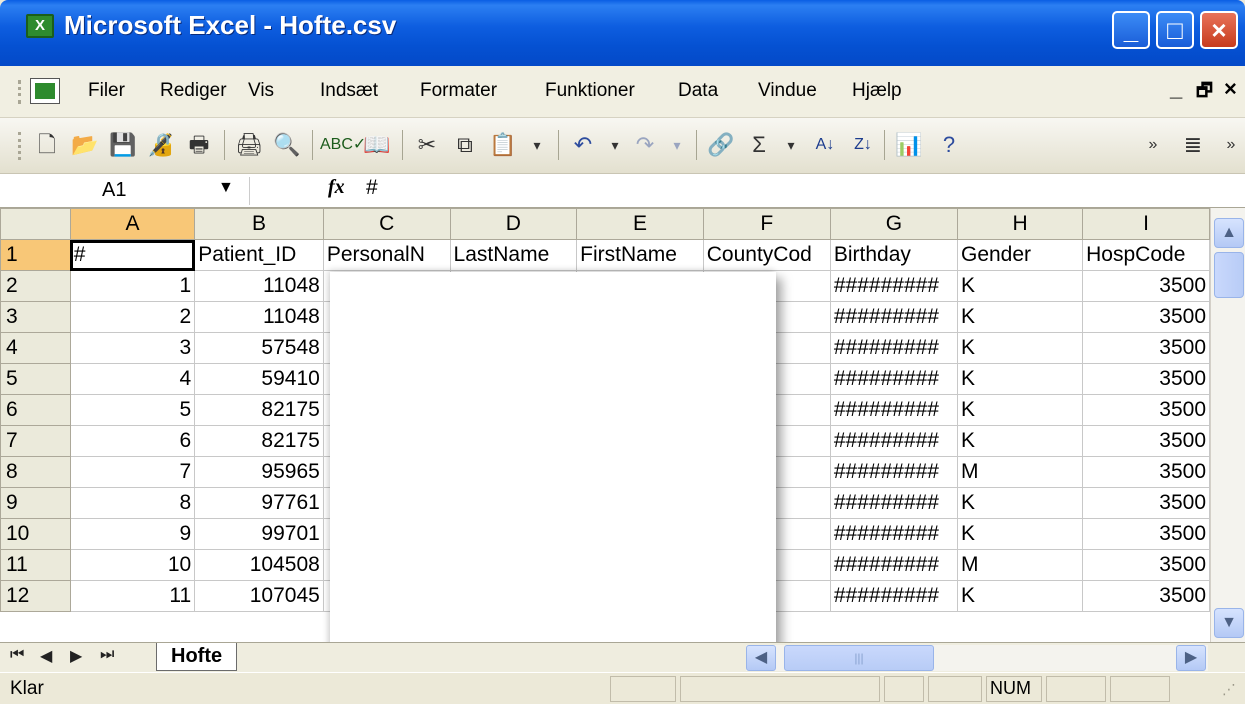  I want to click on hyperlink-icon: 🔗, so click(721, 145).